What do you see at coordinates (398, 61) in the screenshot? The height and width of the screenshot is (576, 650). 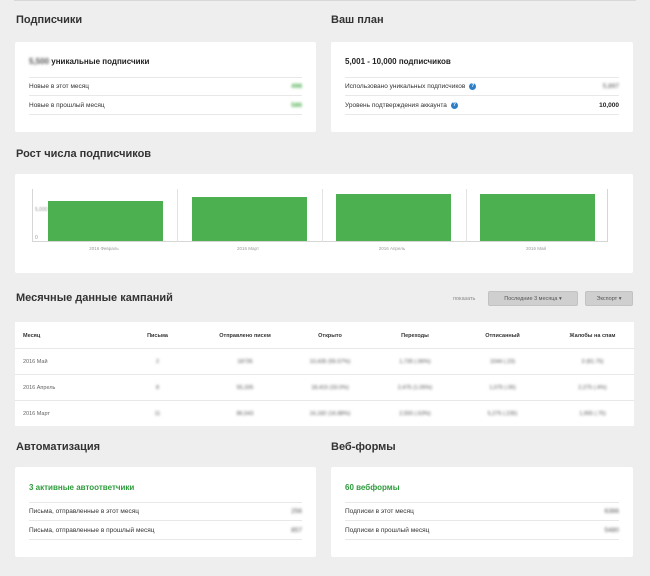 I see `plan-heading: 5,001 - 10,000 подписчиков` at bounding box center [398, 61].